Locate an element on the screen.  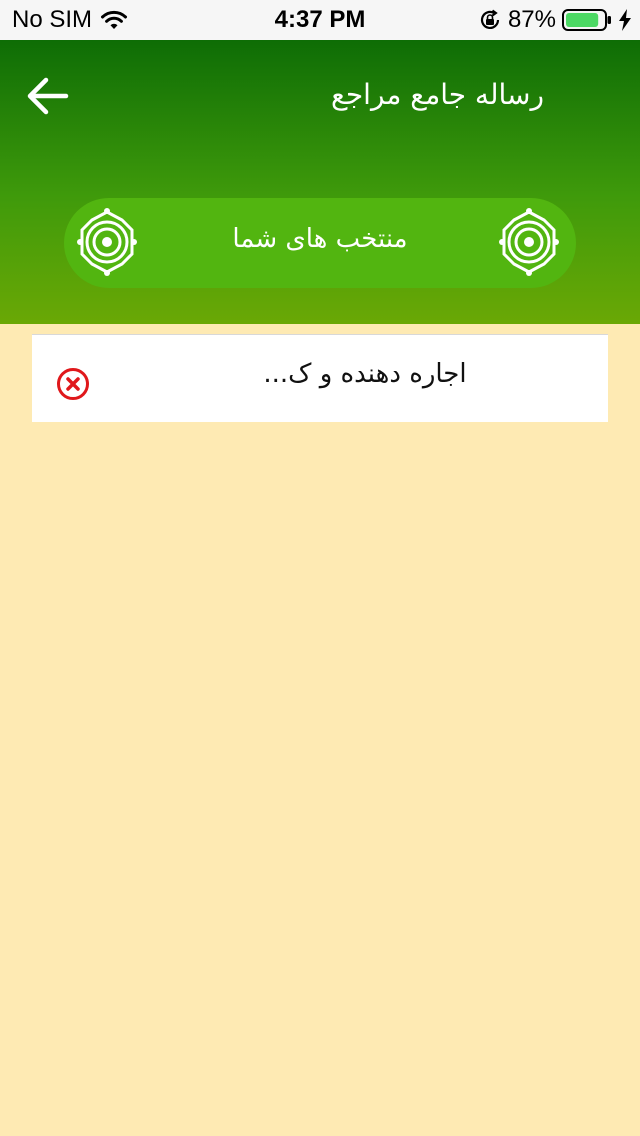
rotation-lock-icon is located at coordinates (490, 19).